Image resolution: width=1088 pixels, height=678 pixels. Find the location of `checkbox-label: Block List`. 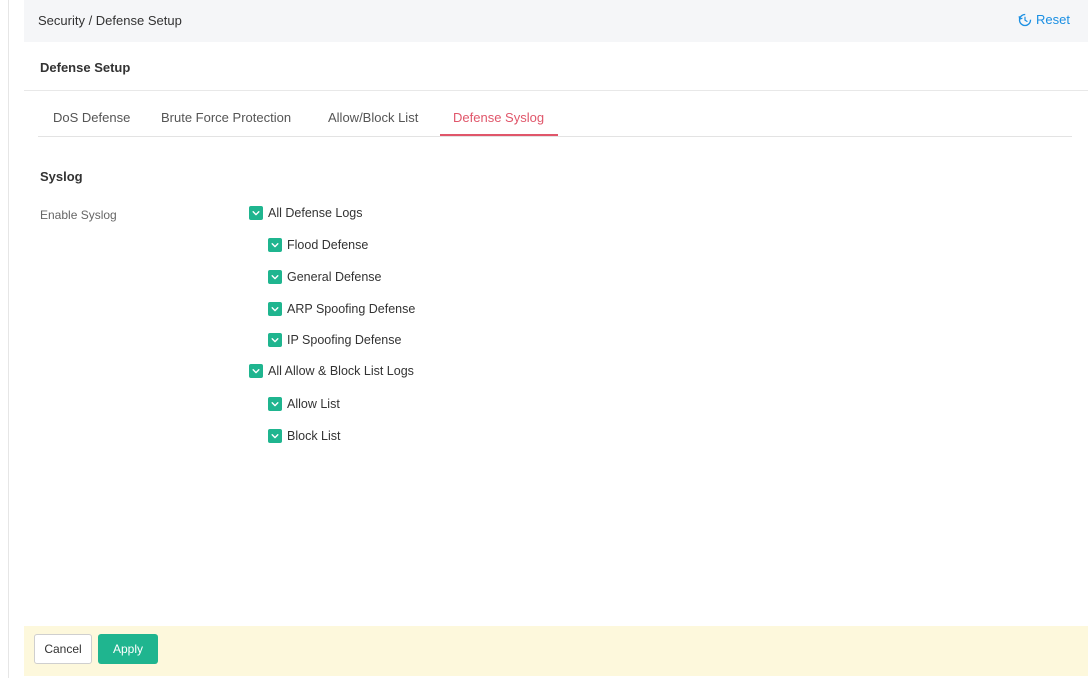

checkbox-label: Block List is located at coordinates (314, 436).